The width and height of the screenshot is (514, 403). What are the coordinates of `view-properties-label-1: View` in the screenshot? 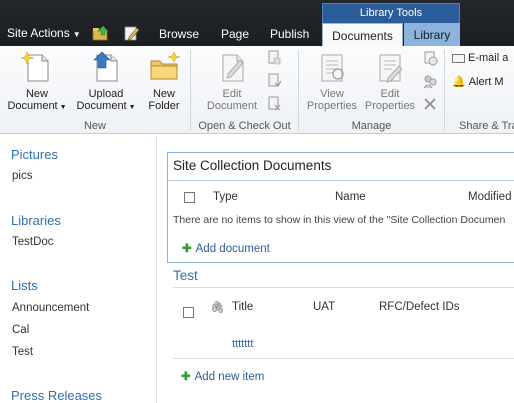 It's located at (332, 94).